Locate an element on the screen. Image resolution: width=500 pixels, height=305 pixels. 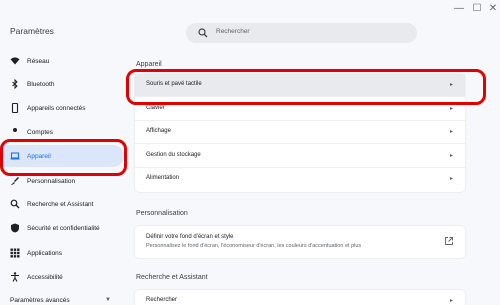
sidebar-item-label: Recherche et Assistant is located at coordinates (60, 204).